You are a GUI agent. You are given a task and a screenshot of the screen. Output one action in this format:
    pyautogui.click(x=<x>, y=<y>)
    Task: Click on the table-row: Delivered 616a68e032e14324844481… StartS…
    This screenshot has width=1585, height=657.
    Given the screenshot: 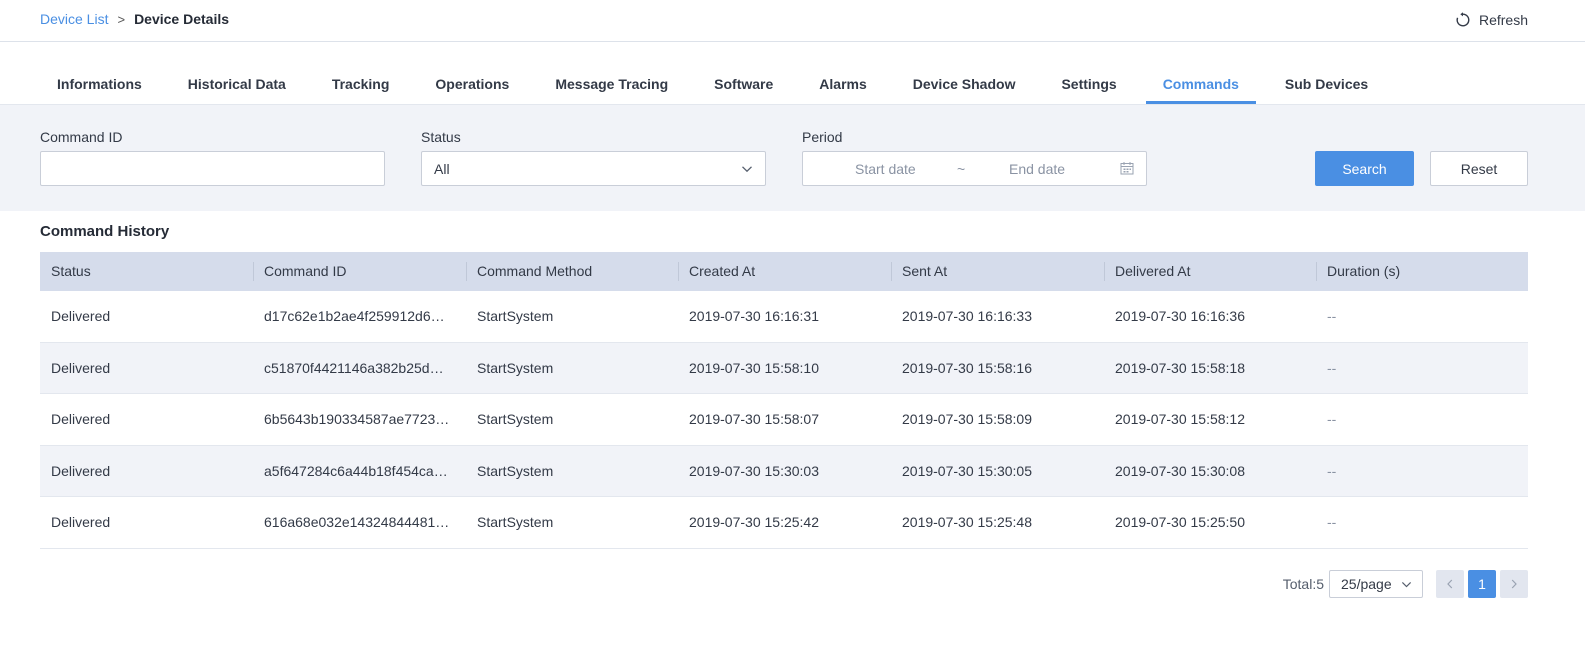 What is the action you would take?
    pyautogui.click(x=784, y=523)
    